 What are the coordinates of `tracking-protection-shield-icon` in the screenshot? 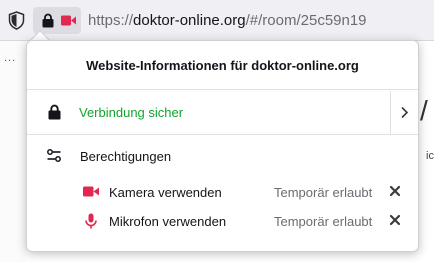 It's located at (16, 20).